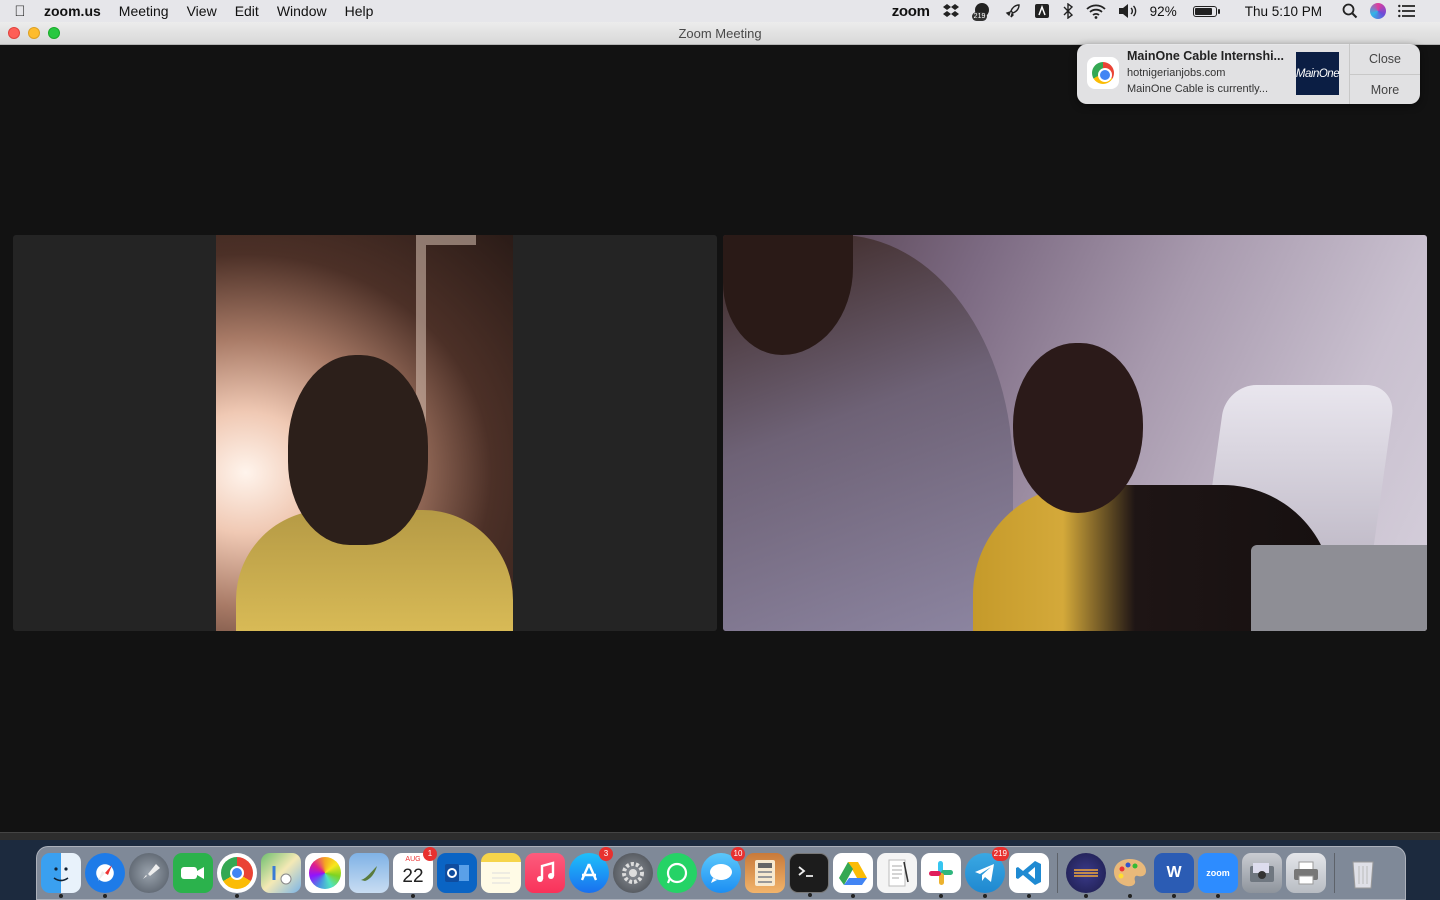  I want to click on google-drive-icon, so click(853, 875).